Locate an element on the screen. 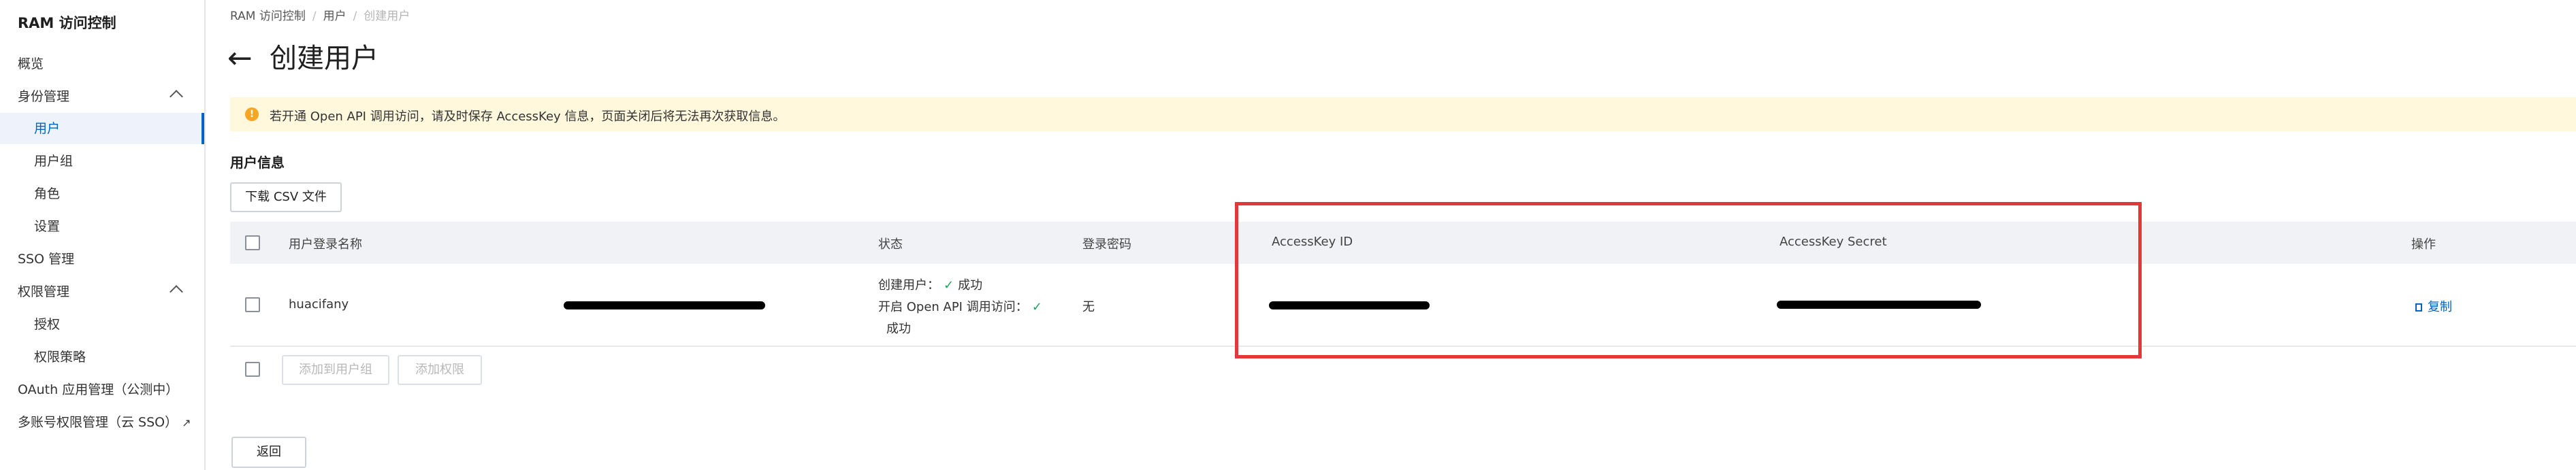 The width and height of the screenshot is (2576, 470). sidebar-item-cloud-sso: 多账号权限管理（云 SSO） ↗ is located at coordinates (102, 422).